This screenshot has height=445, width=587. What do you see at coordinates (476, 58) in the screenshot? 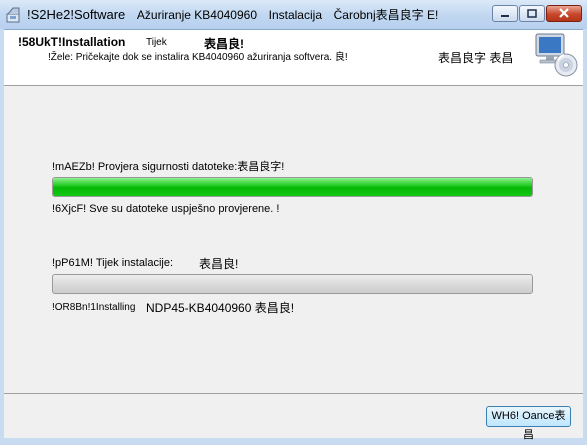
I see `header-right-text: 表昌良字 表昌` at bounding box center [476, 58].